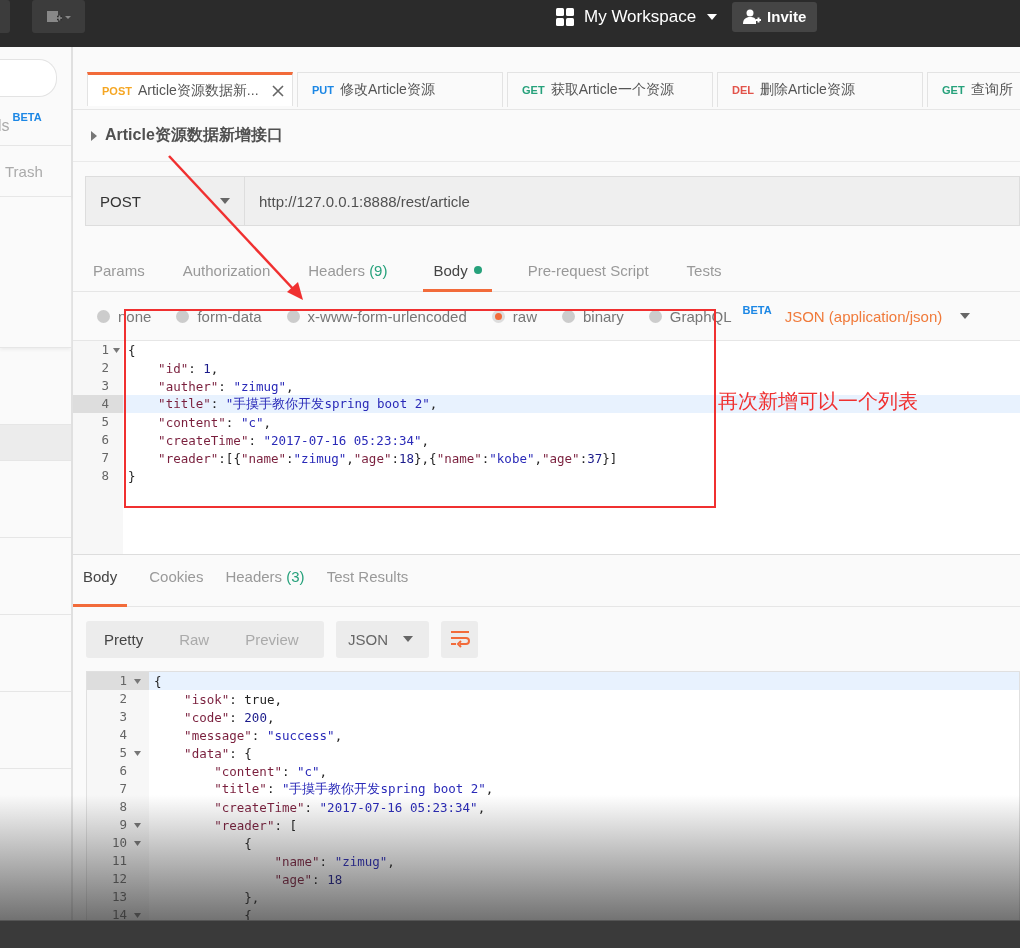 The height and width of the screenshot is (948, 1020). I want to click on request-section-tab: Body, so click(457, 271).